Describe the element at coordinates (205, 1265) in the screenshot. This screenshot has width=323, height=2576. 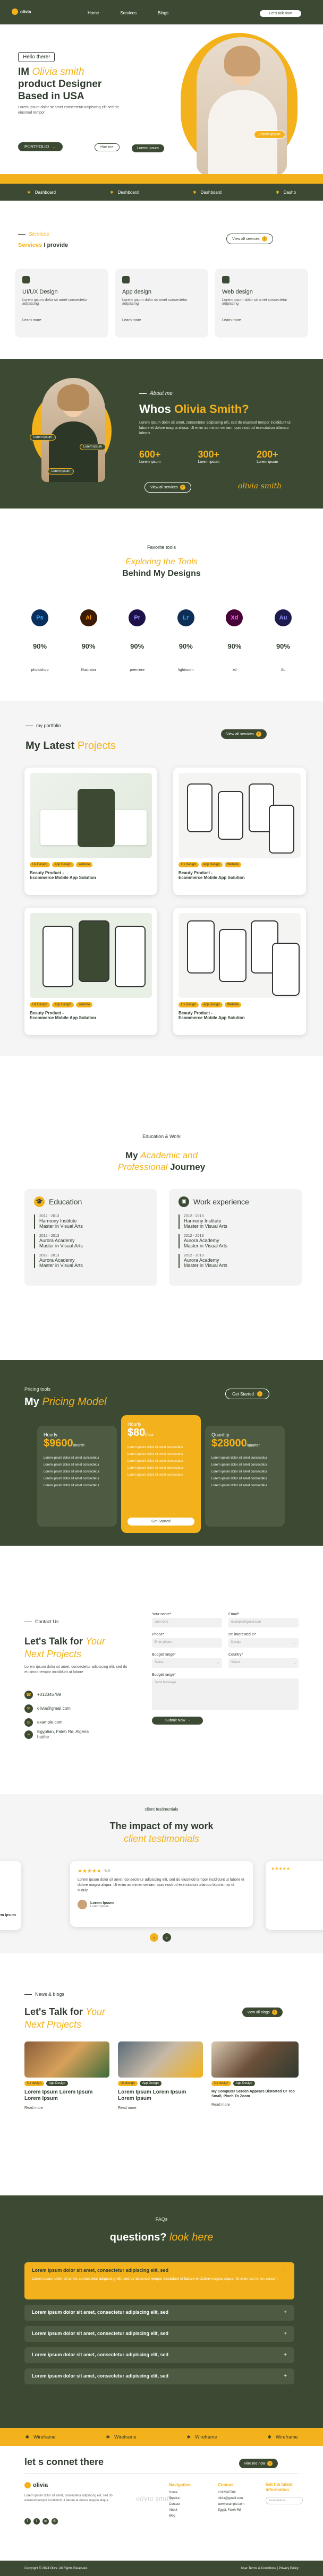
I see `role: Master in Visual Arts` at that location.